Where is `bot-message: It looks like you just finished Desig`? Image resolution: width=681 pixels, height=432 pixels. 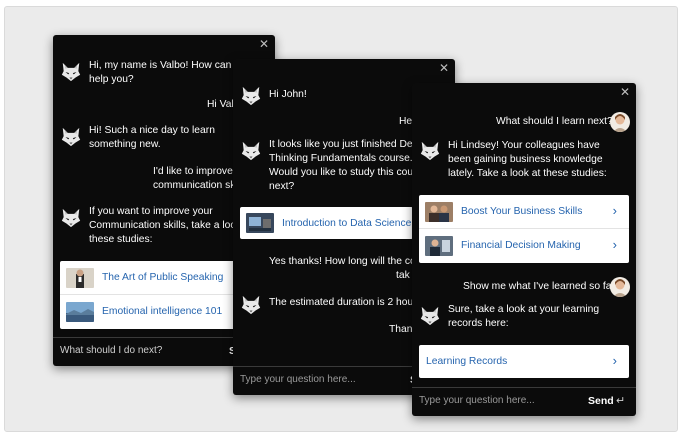 bot-message: It looks like you just finished Desig is located at coordinates (347, 144).